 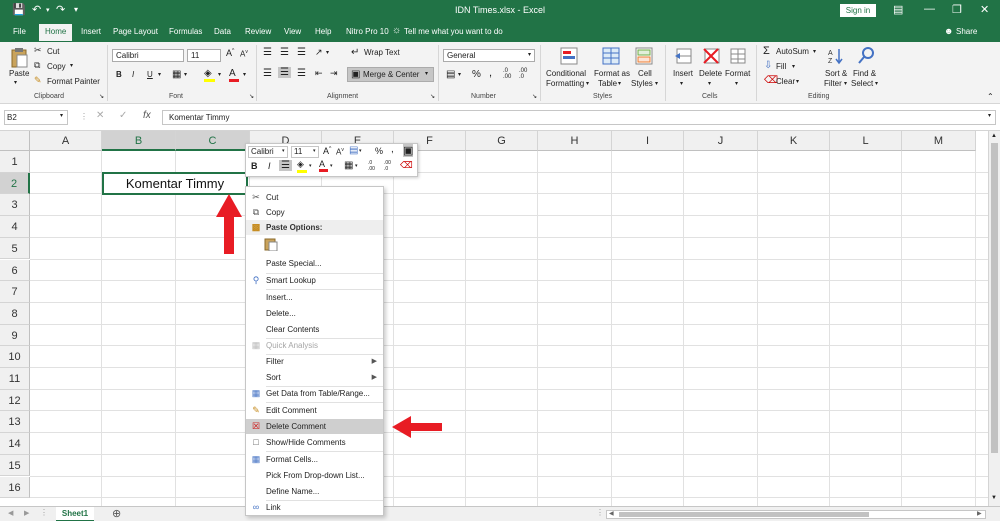 What do you see at coordinates (185, 31) in the screenshot?
I see `tab-formulas: Formulas` at bounding box center [185, 31].